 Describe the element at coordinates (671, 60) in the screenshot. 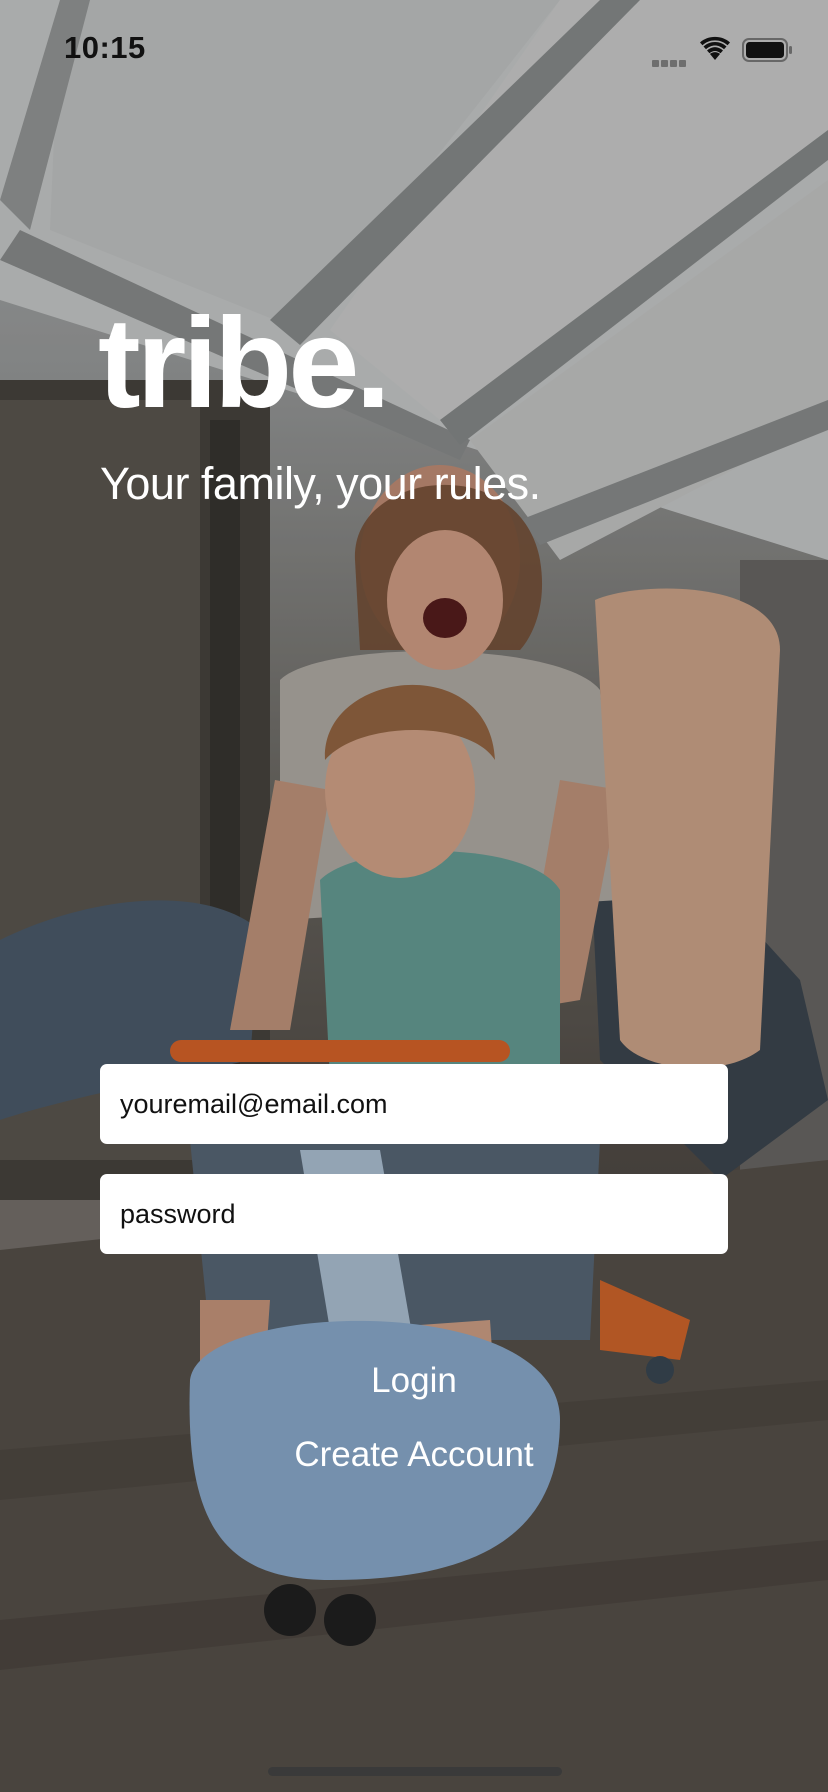

I see `cellular-signal-icon` at that location.